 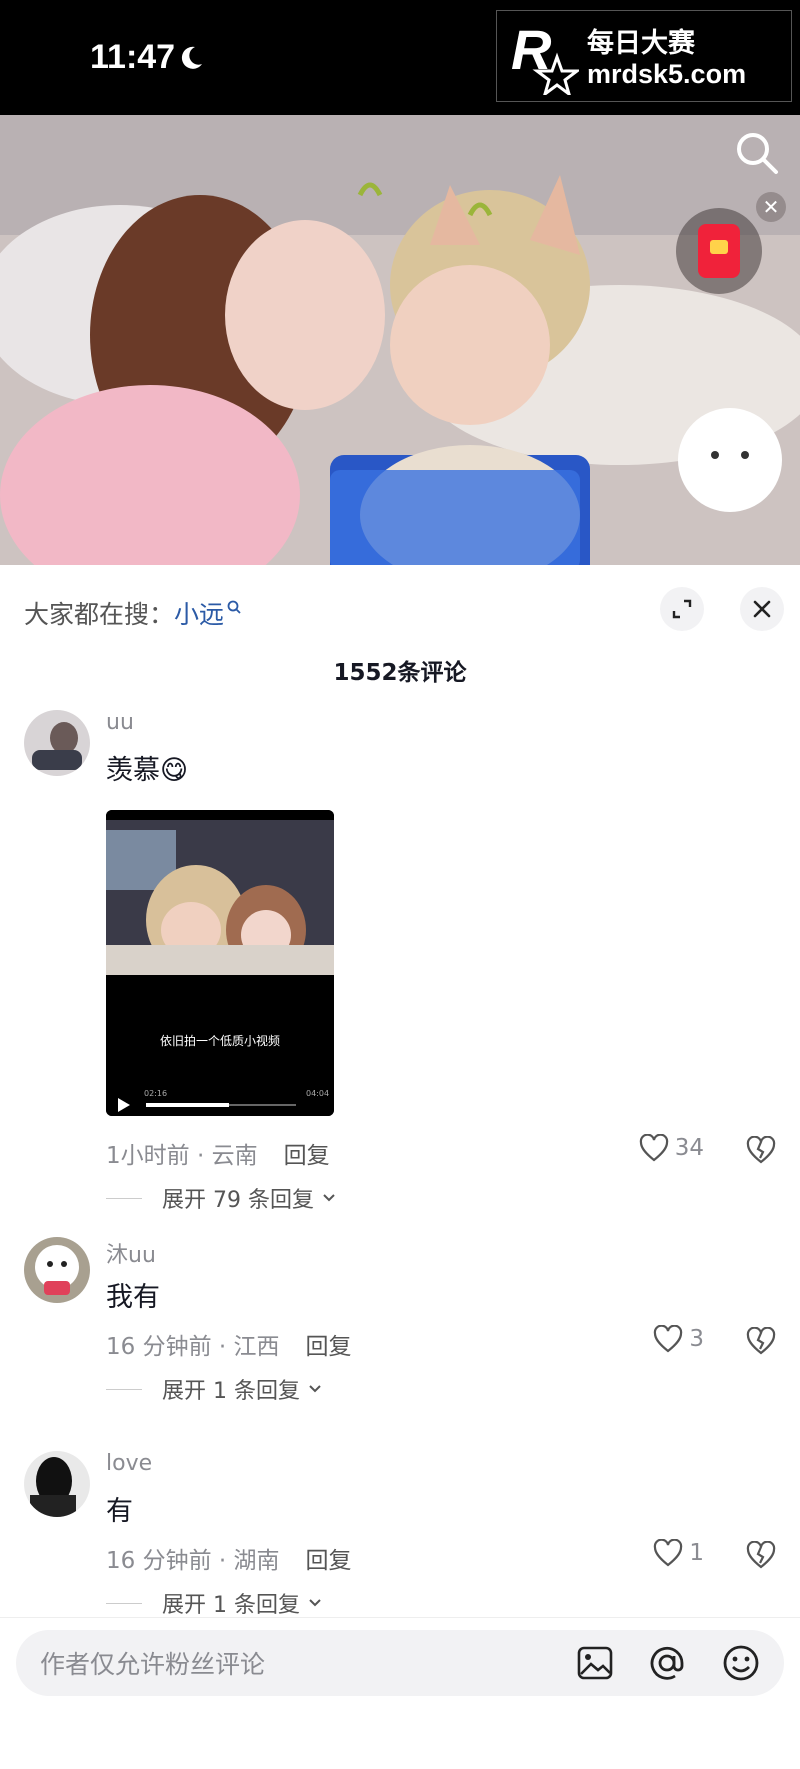 What do you see at coordinates (199, 614) in the screenshot?
I see `suggestion-keyword: 小远` at bounding box center [199, 614].